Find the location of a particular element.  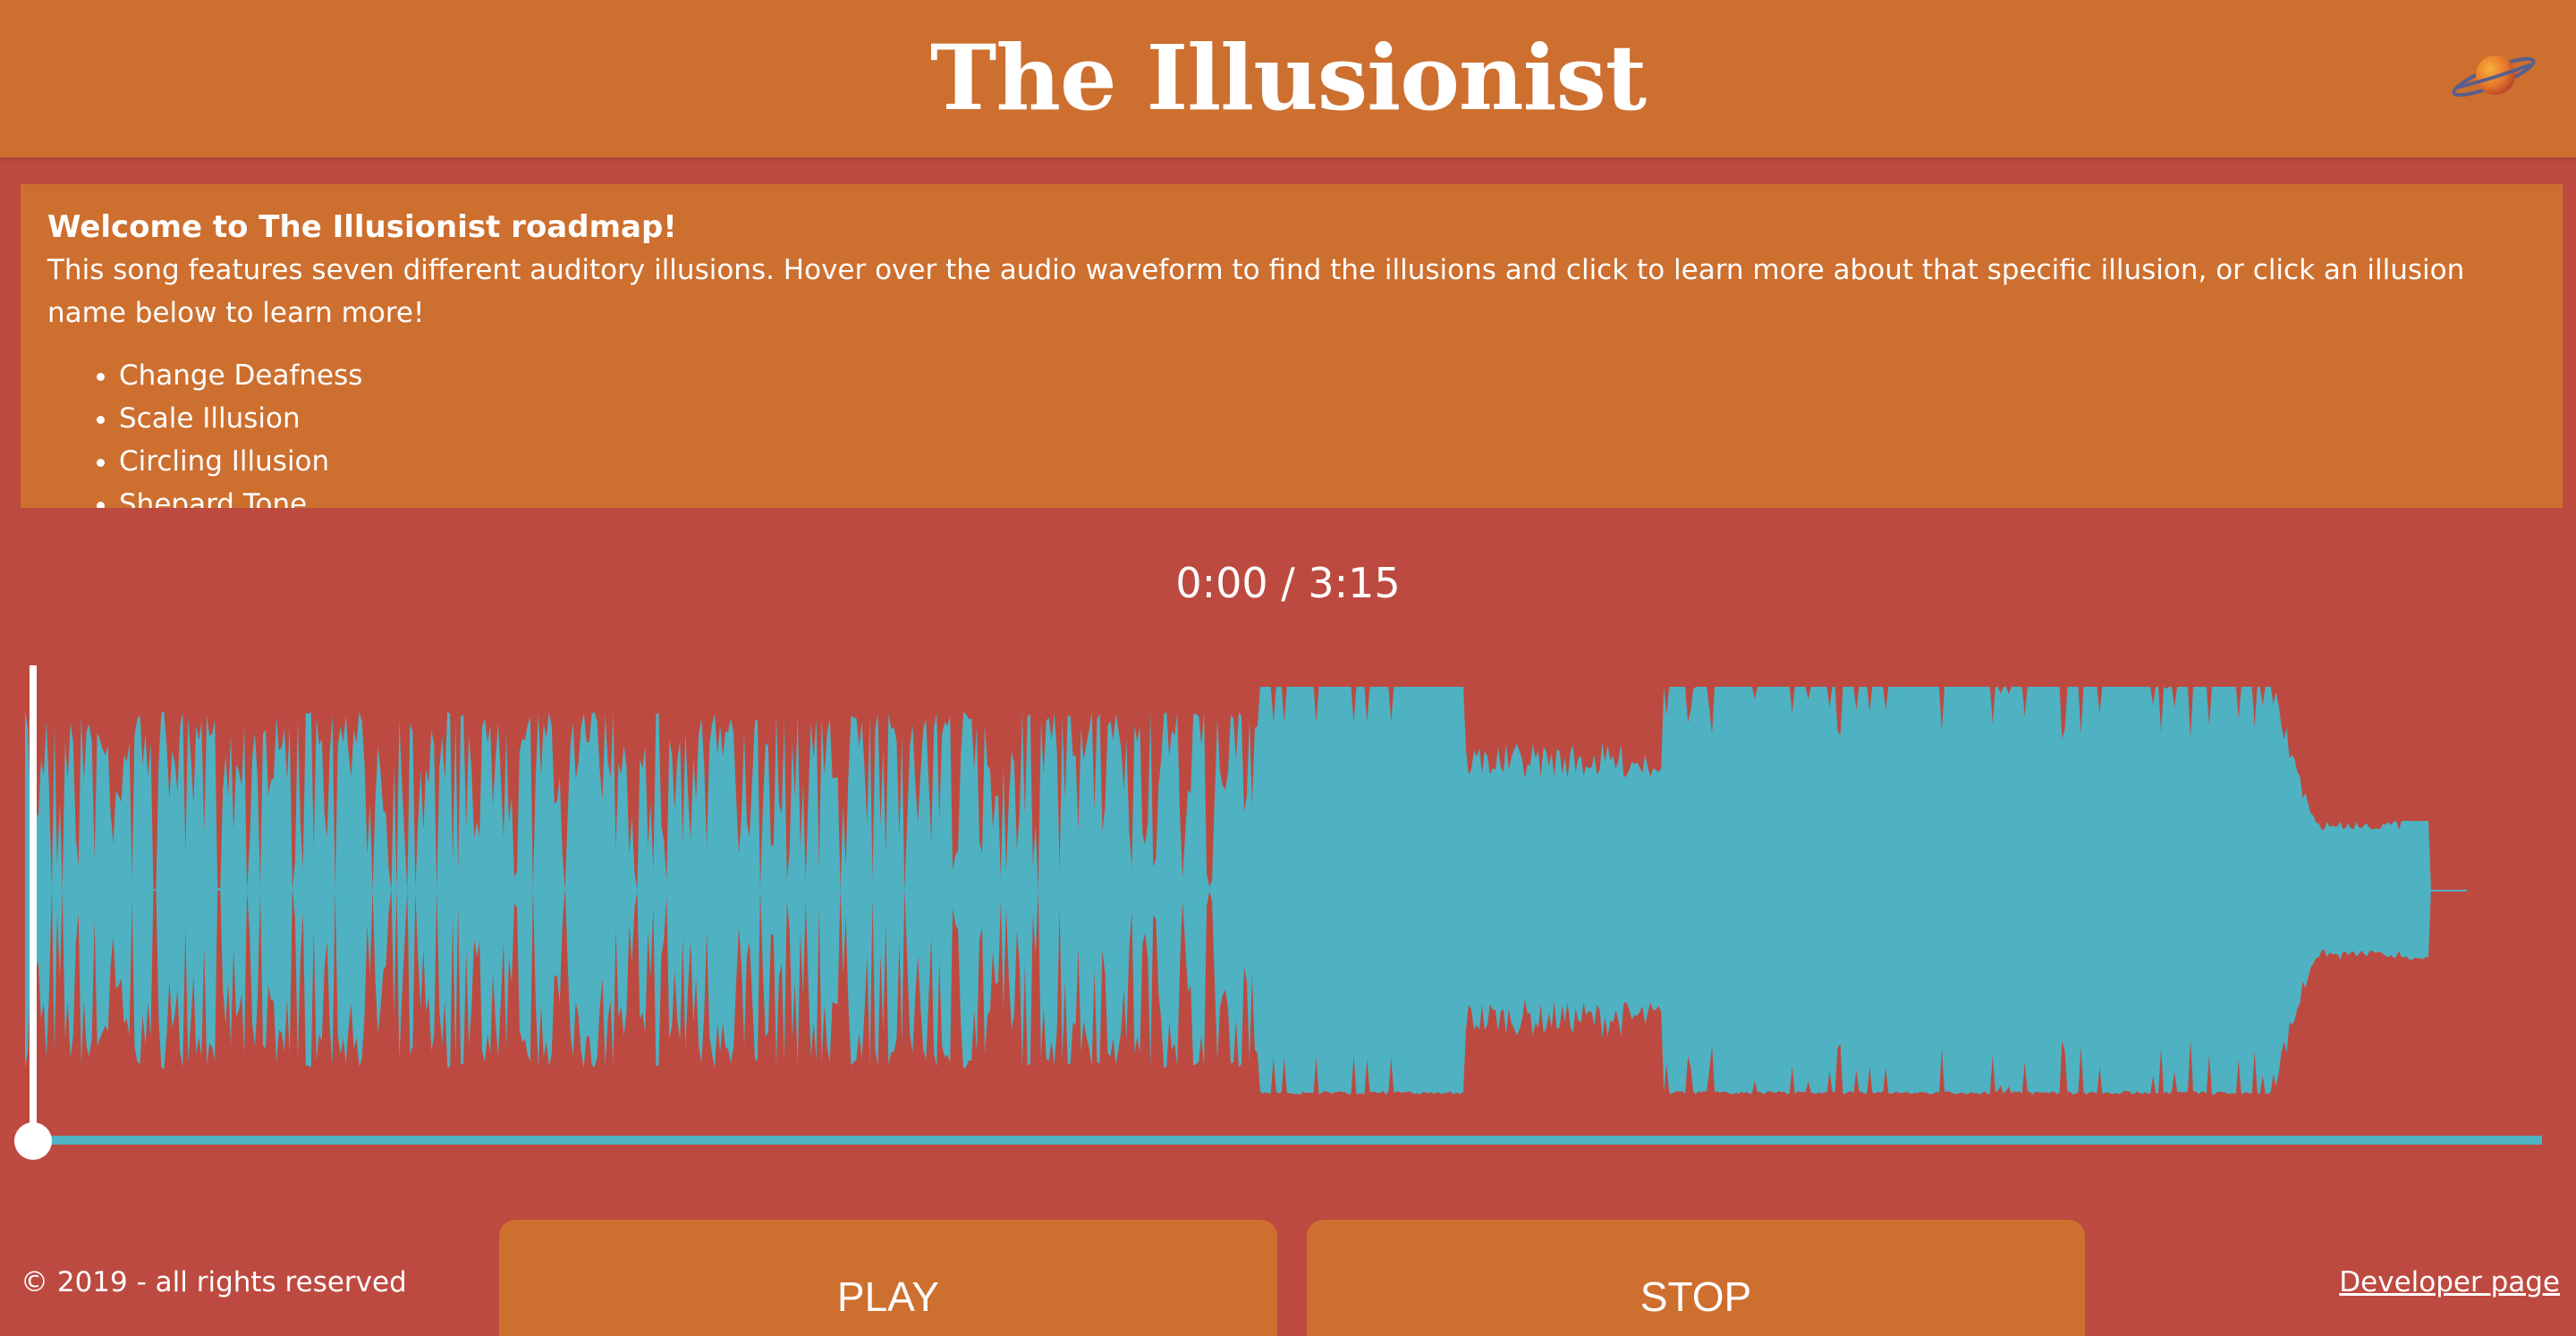

illusion-link-change-deafness: Change Deafness is located at coordinates (1327, 376).